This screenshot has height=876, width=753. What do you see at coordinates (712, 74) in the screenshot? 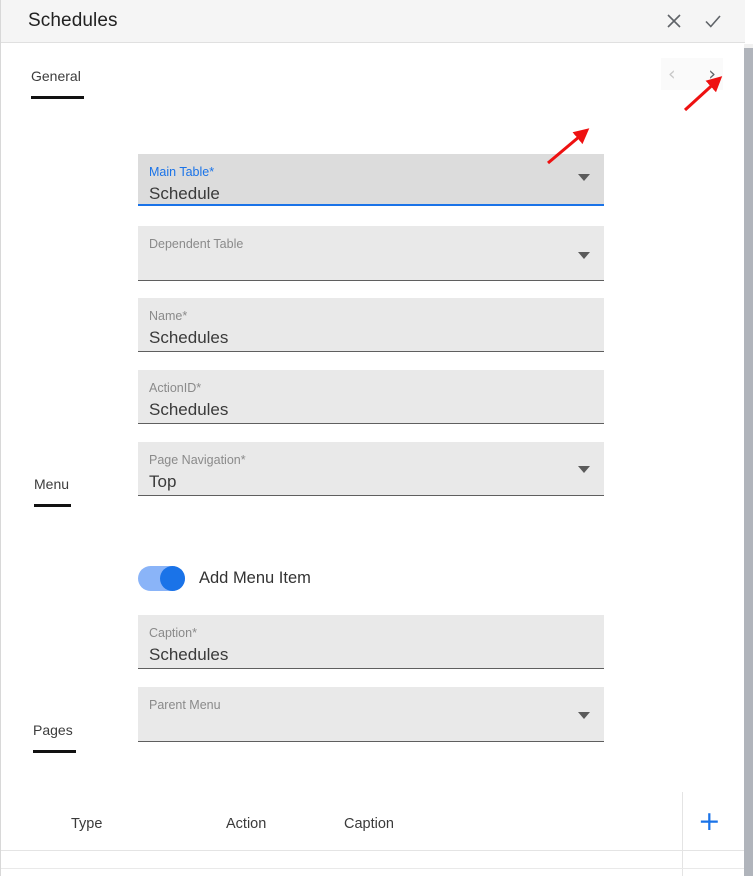
I see `next-page-button: ›` at bounding box center [712, 74].